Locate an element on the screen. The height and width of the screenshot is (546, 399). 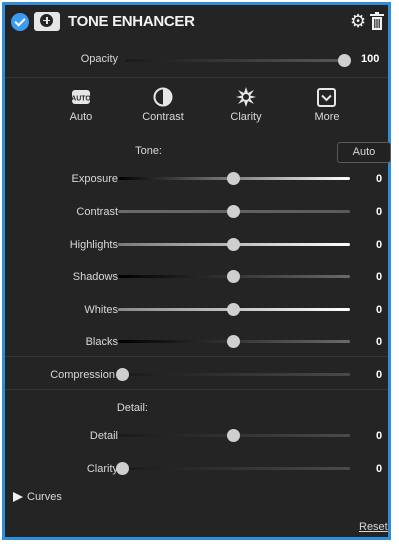
opacity-slider-knob is located at coordinates (344, 60).